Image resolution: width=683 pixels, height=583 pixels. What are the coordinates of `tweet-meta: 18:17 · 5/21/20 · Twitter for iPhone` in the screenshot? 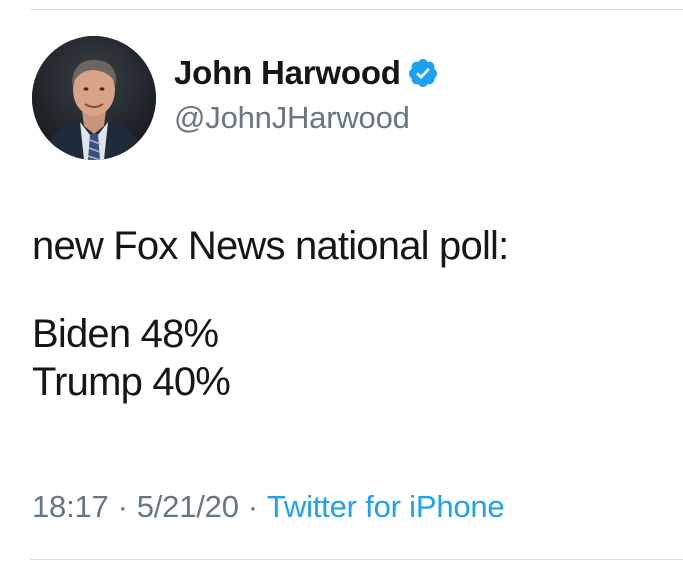 It's located at (268, 507).